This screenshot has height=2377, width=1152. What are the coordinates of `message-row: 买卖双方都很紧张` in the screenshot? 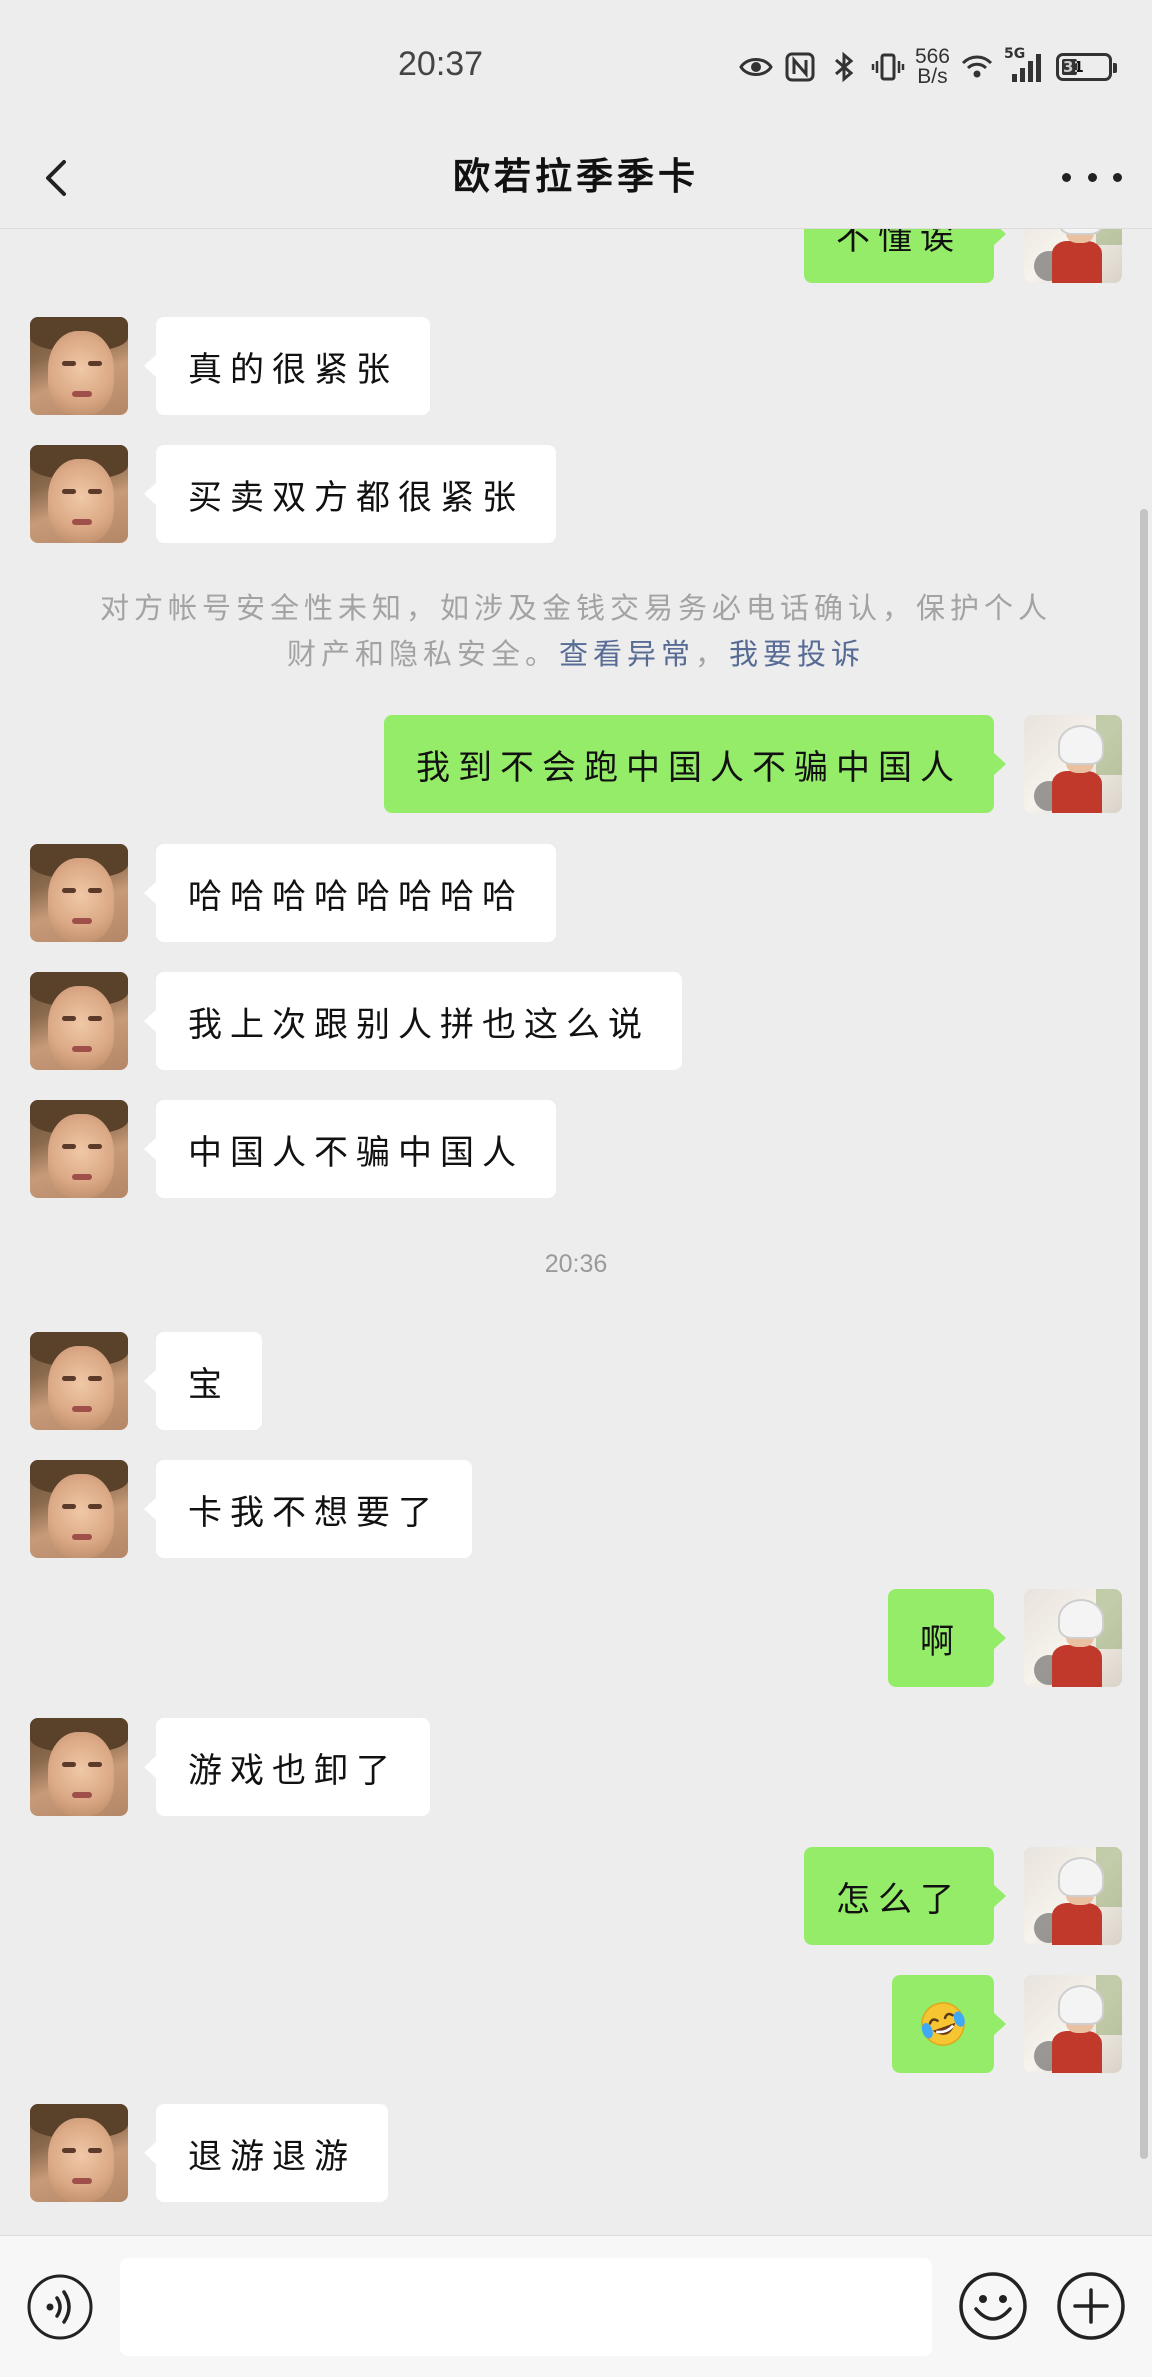 It's located at (576, 494).